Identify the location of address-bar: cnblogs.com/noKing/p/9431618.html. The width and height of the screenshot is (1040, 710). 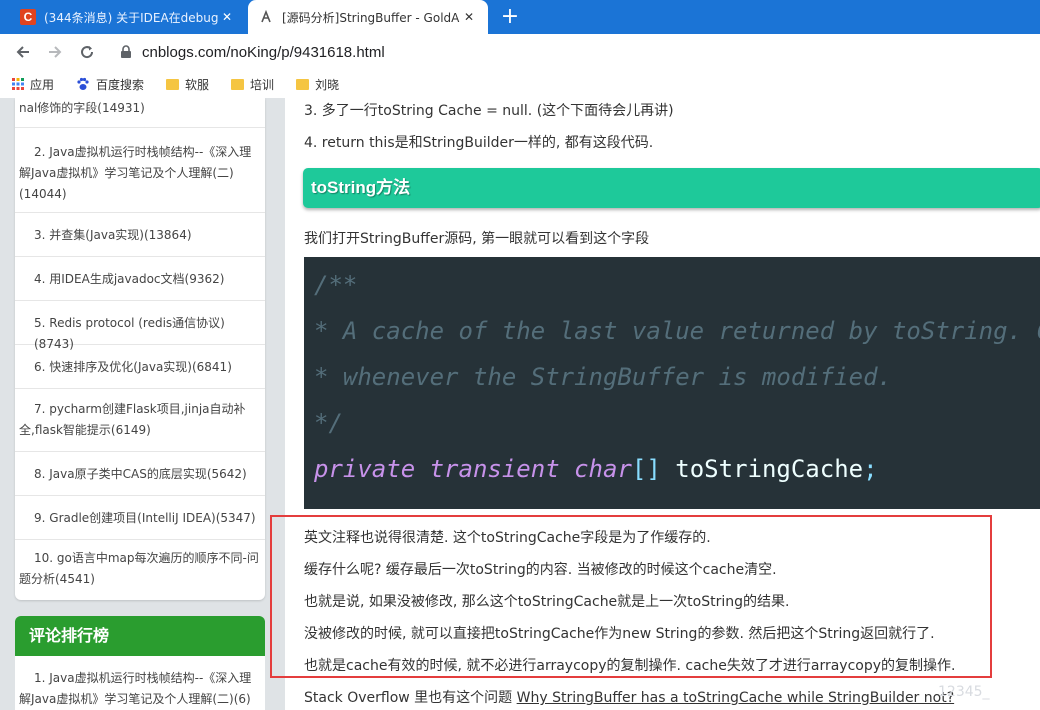
(263, 52).